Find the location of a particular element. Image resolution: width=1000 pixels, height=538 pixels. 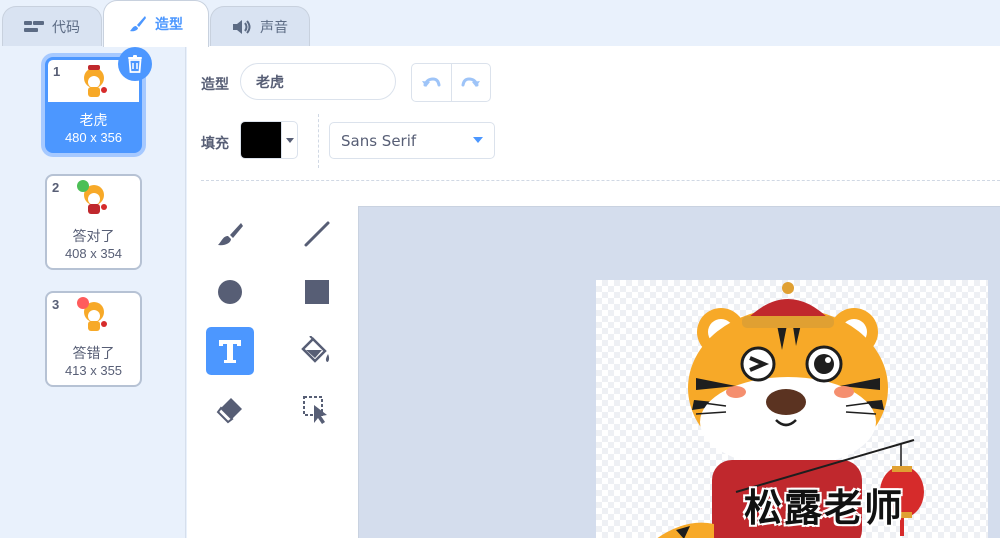

tiger-thumbnail-icon is located at coordinates (95, 81).